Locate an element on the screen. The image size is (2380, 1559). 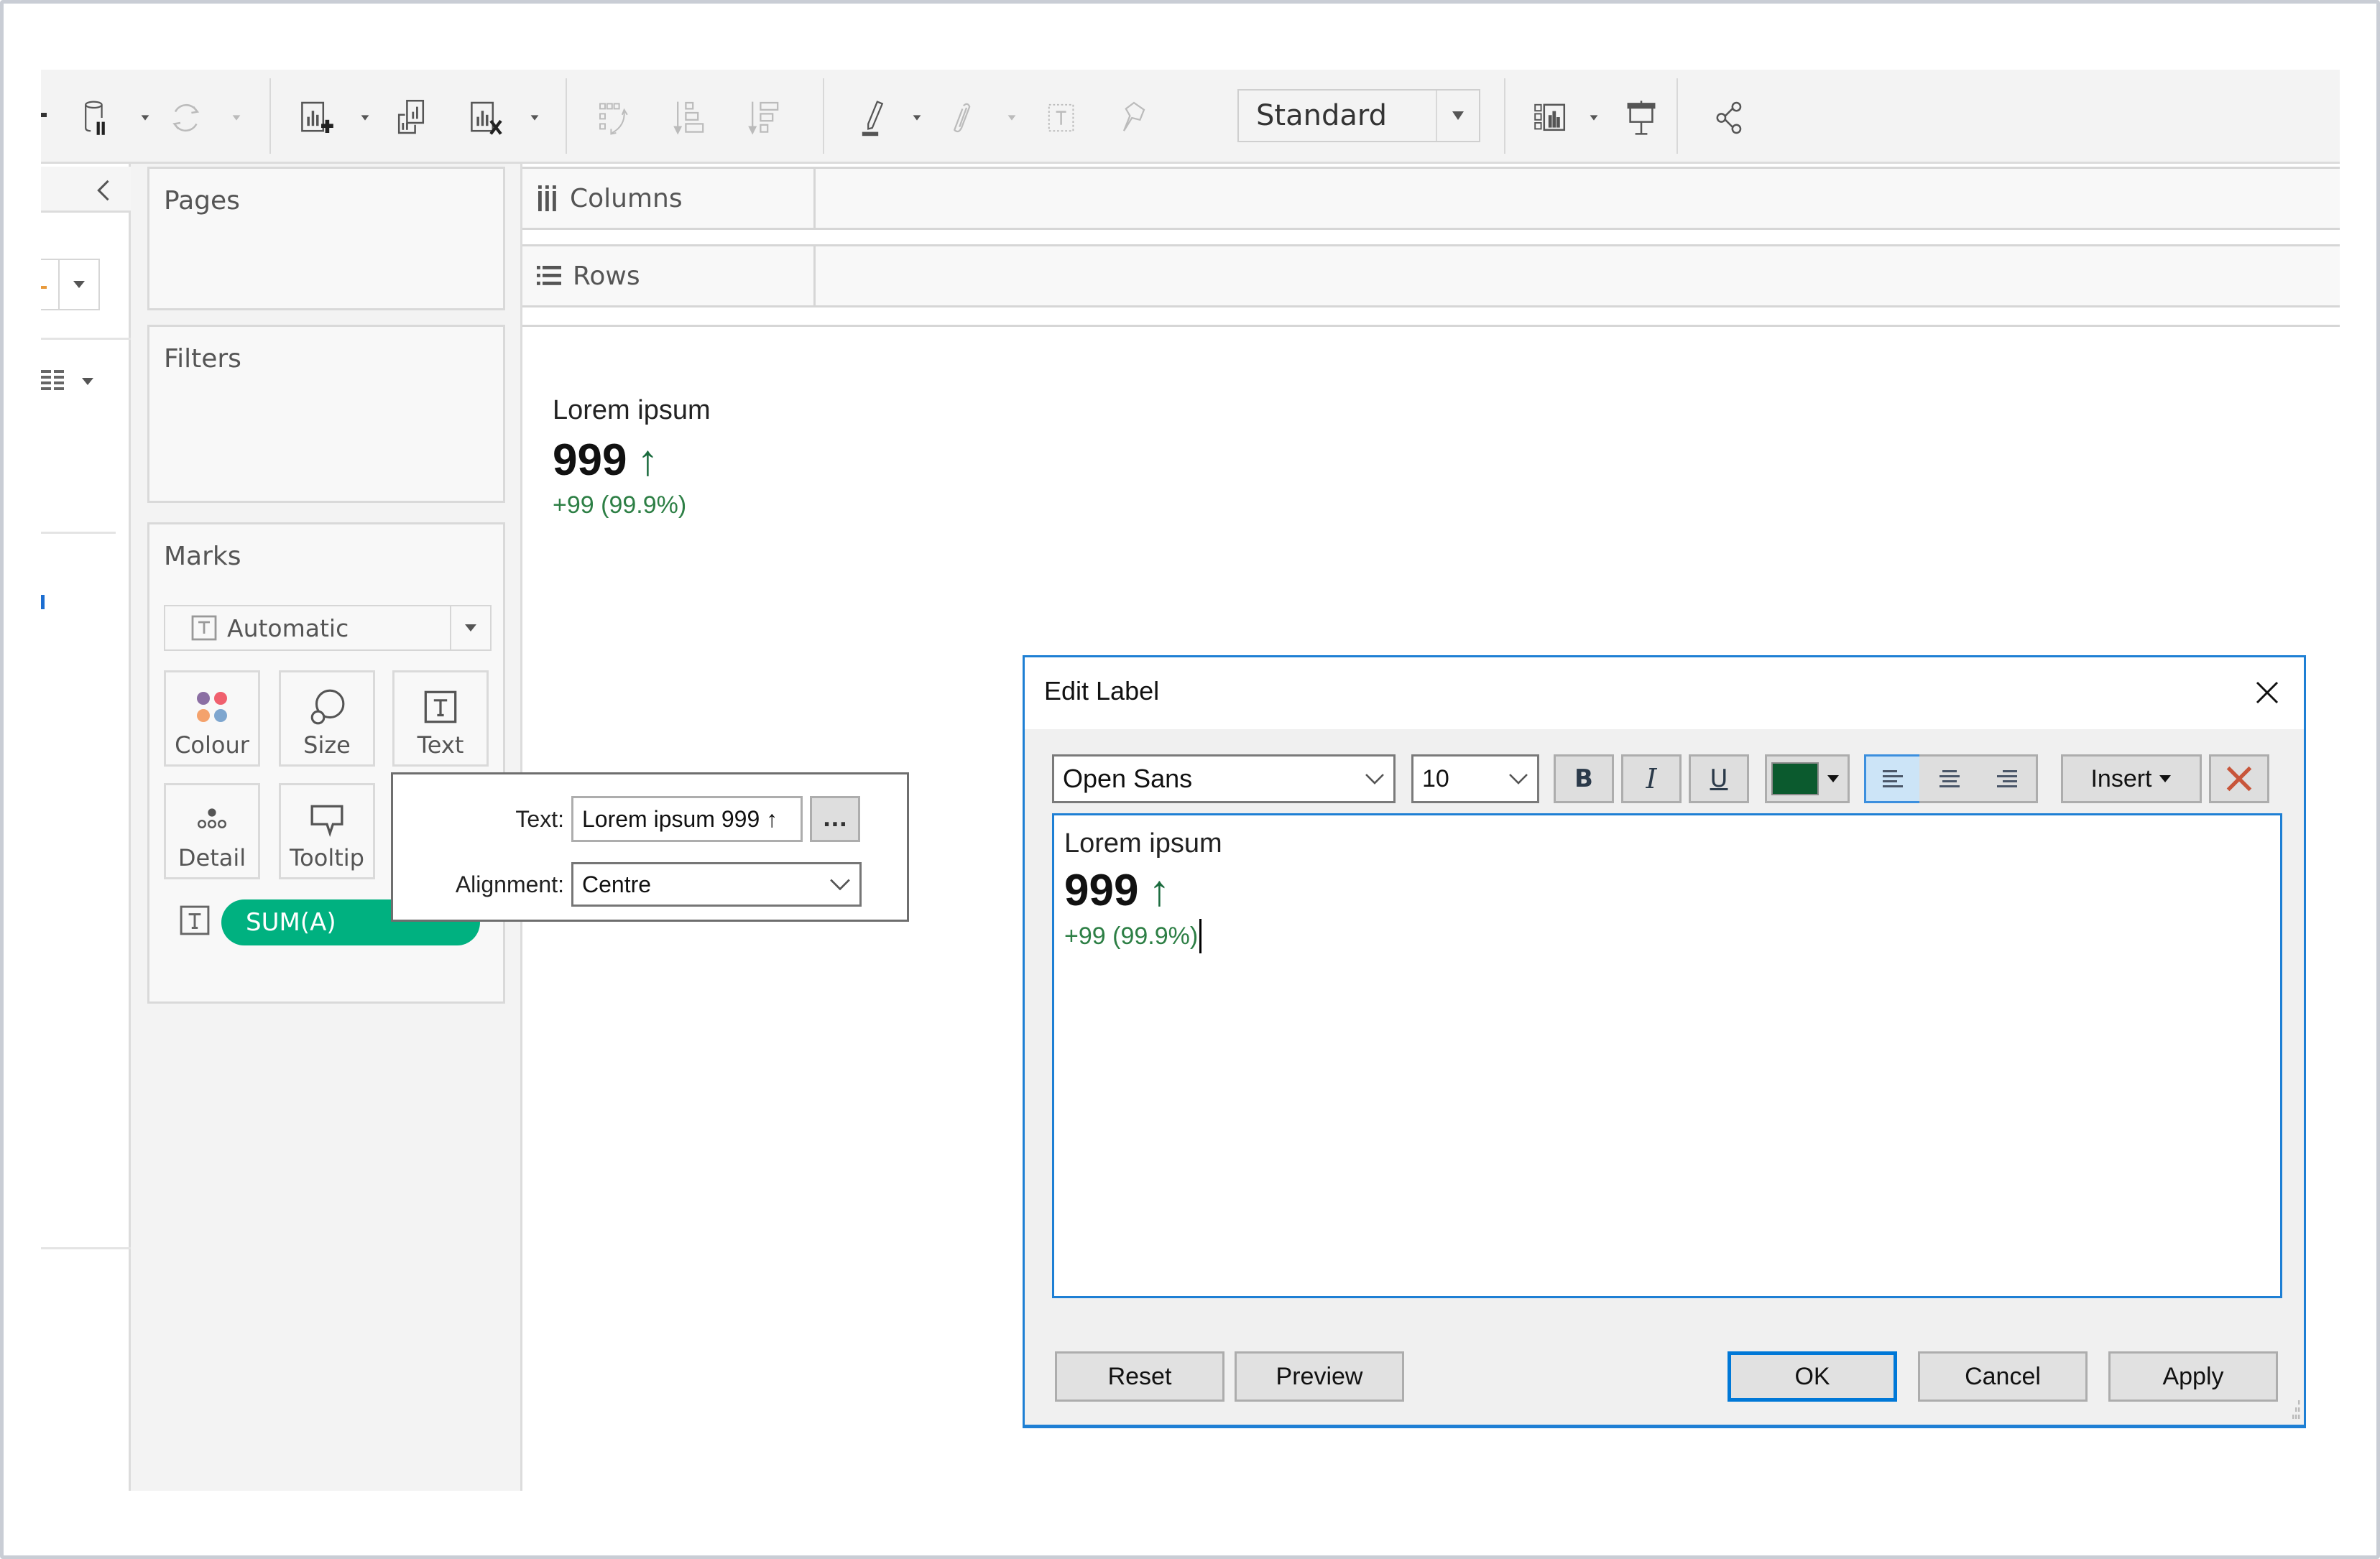
colour-button: Colour is located at coordinates (212, 718).